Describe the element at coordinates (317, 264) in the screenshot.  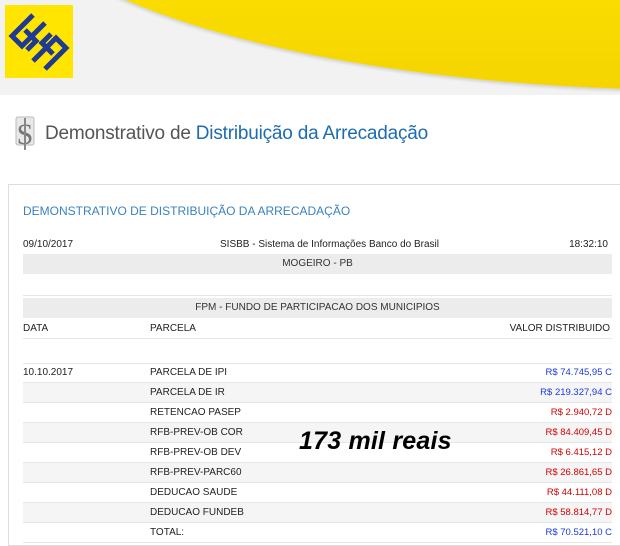
I see `municipio-row: MOGEIRO - PB` at that location.